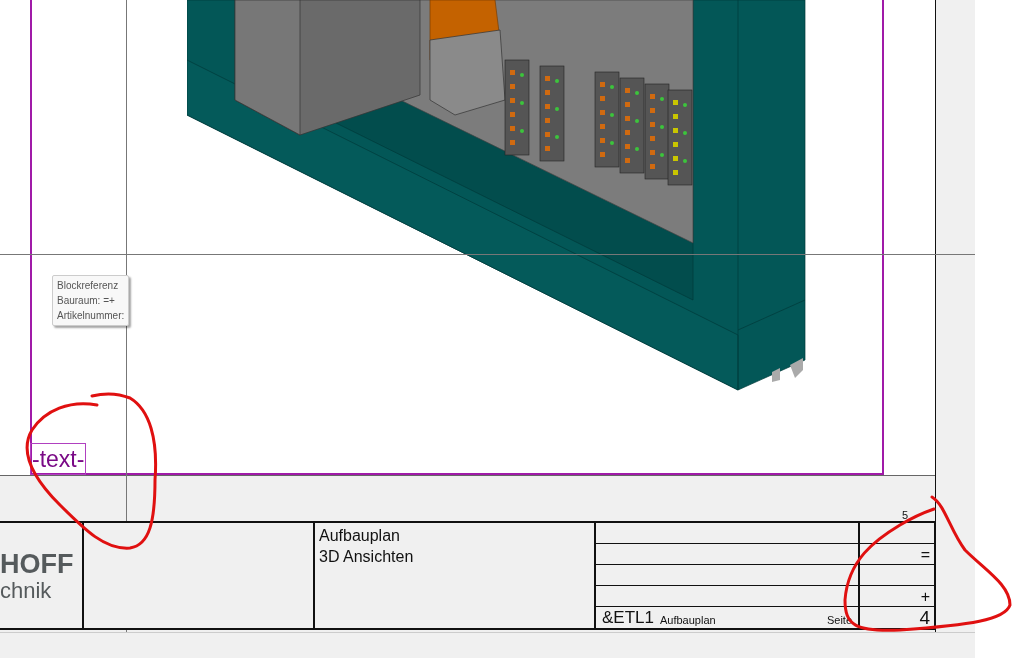 The width and height of the screenshot is (1015, 658). I want to click on tooltip-line: Blockreferenz, so click(88, 286).